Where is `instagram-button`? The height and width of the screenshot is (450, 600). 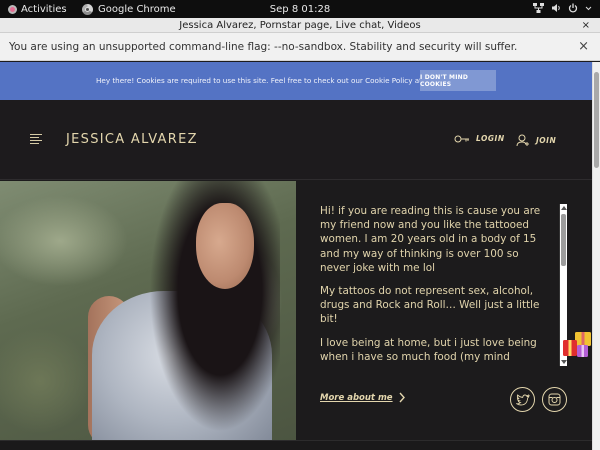 instagram-button is located at coordinates (554, 399).